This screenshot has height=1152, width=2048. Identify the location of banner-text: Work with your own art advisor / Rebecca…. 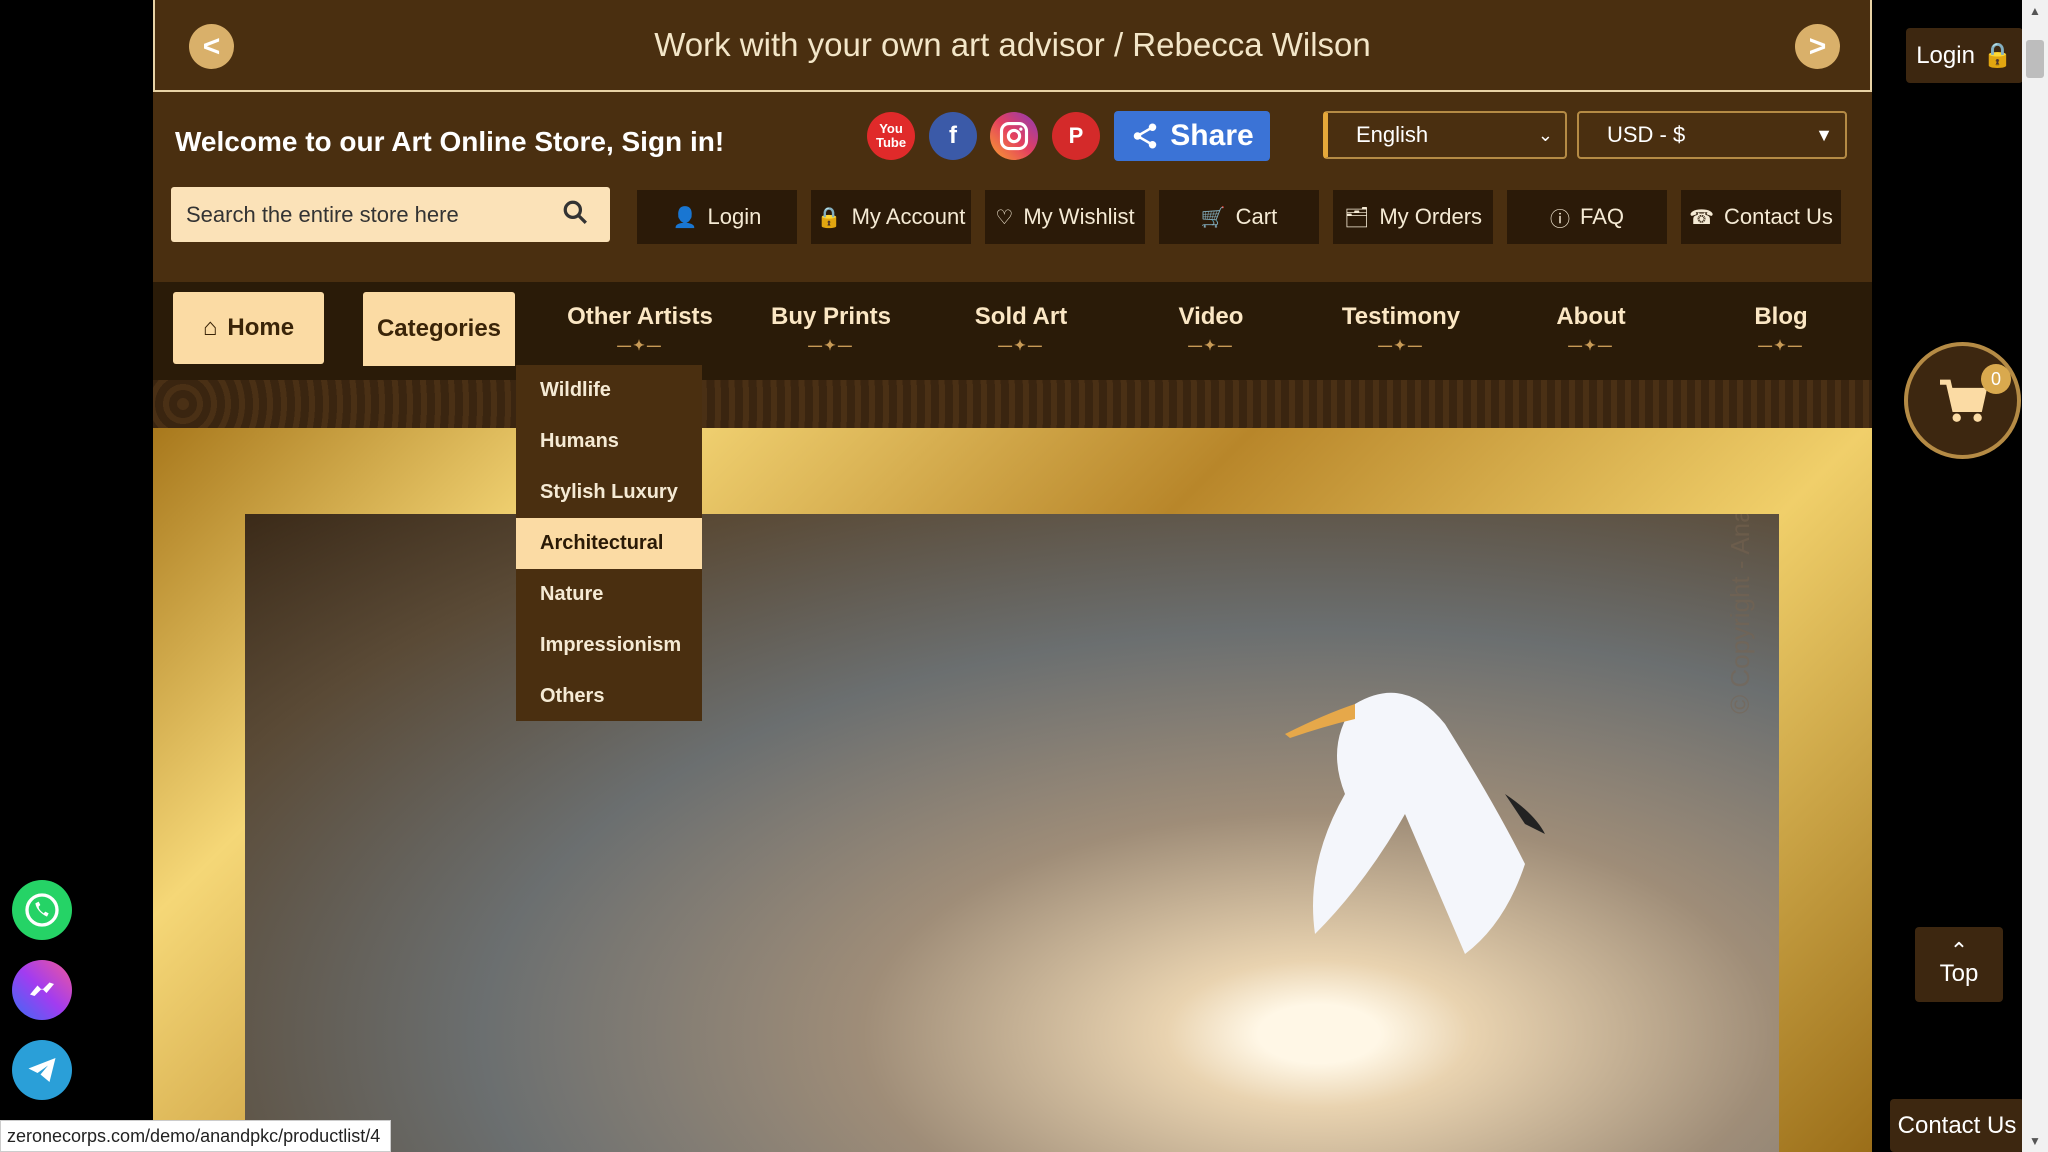
(1012, 44).